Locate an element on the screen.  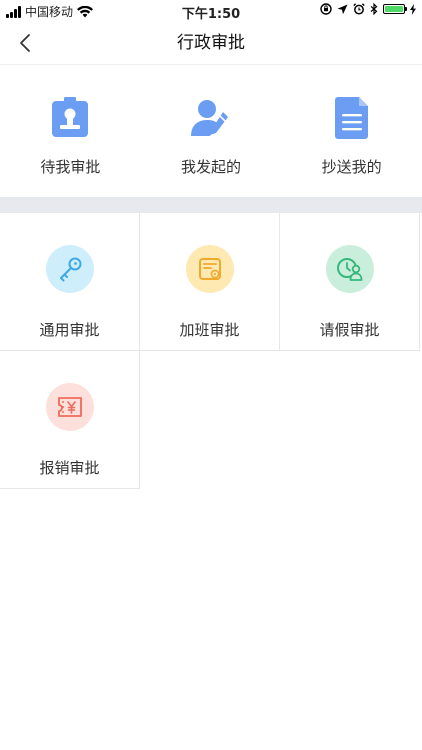
quick-action-label: 抄送我的 is located at coordinates (351, 167).